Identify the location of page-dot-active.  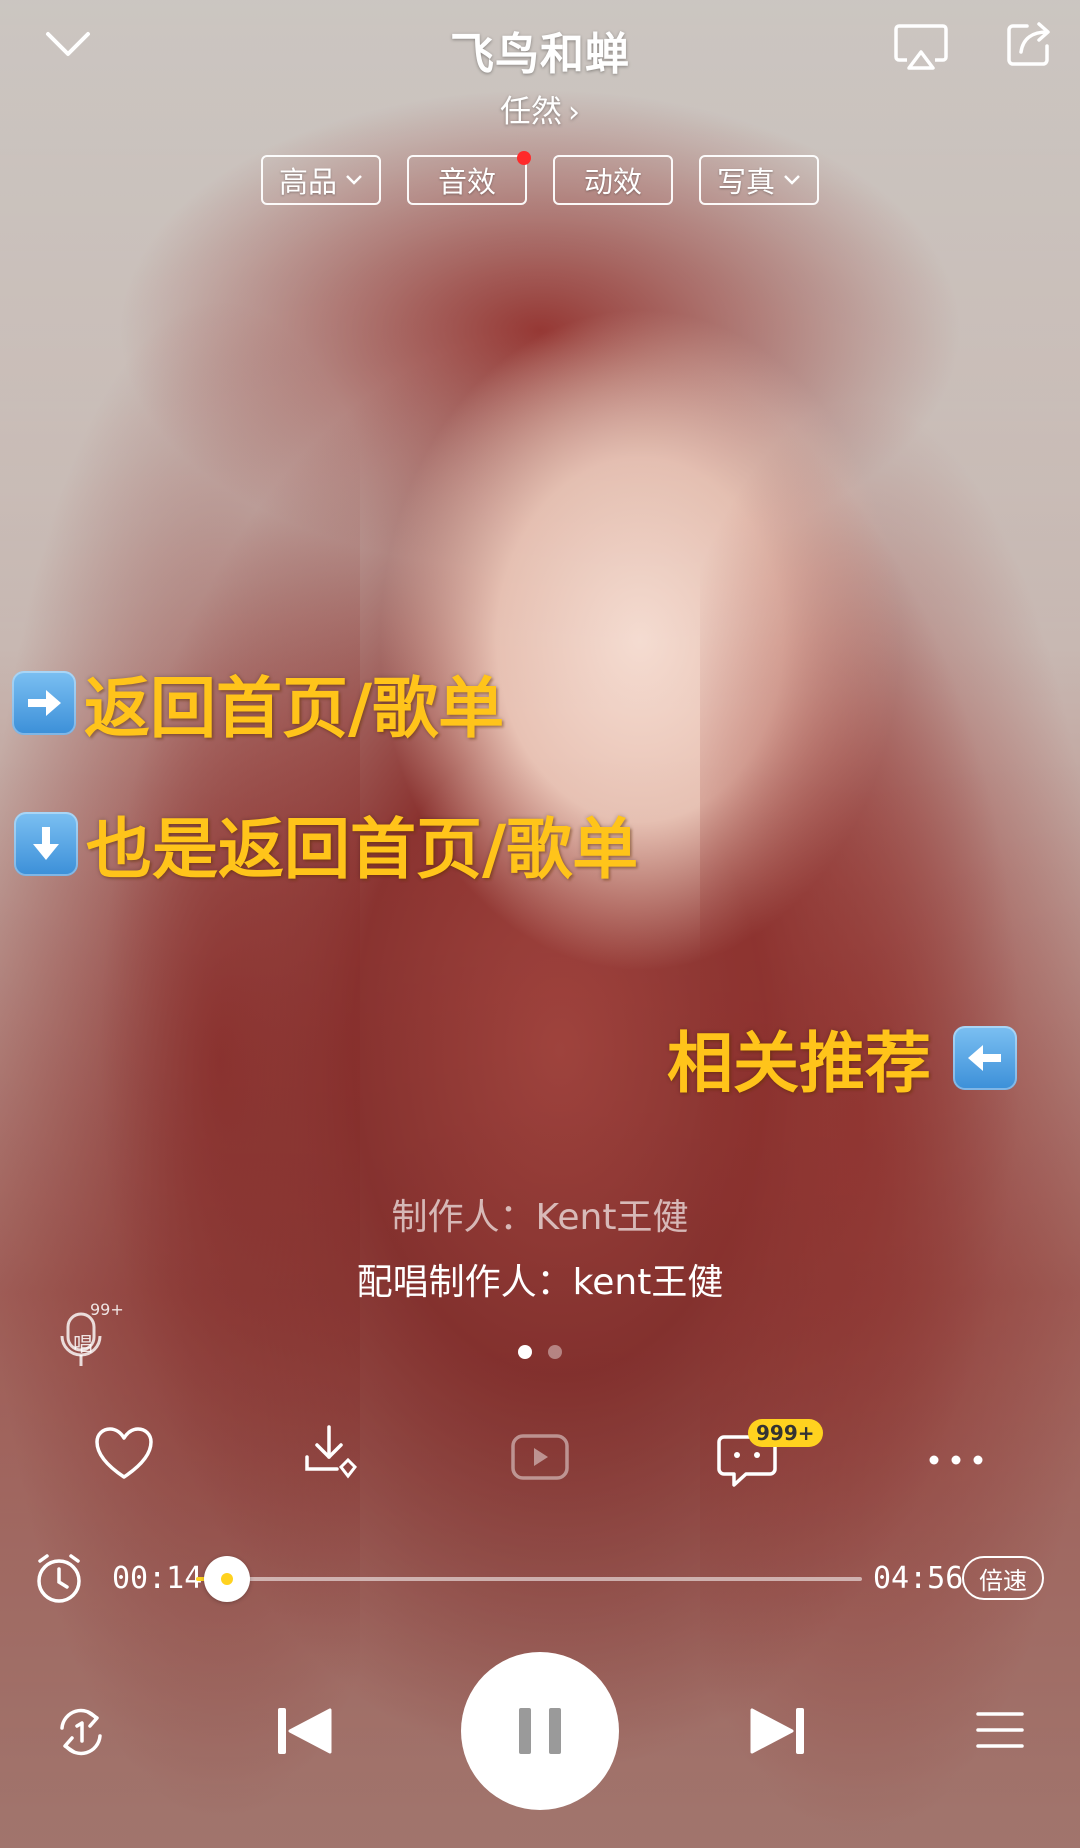
(525, 1352).